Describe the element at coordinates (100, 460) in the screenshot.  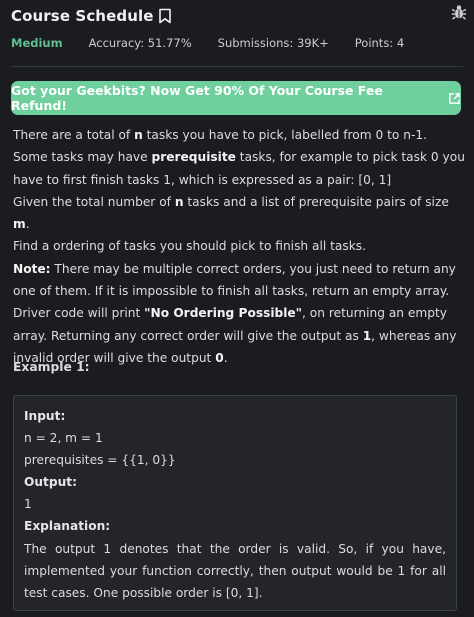
I see `input-line: prerequisites = {{1, 0}}` at that location.